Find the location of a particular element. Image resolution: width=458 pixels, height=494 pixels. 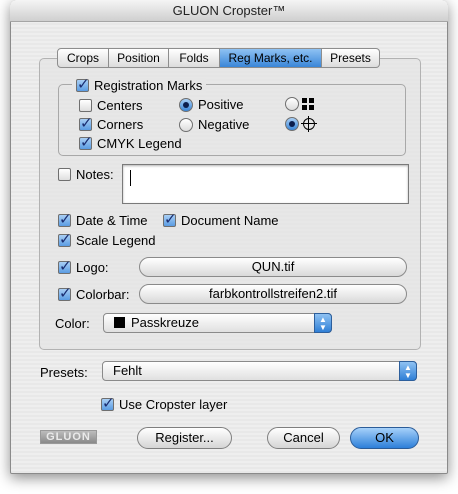

notes-field is located at coordinates (265, 184).